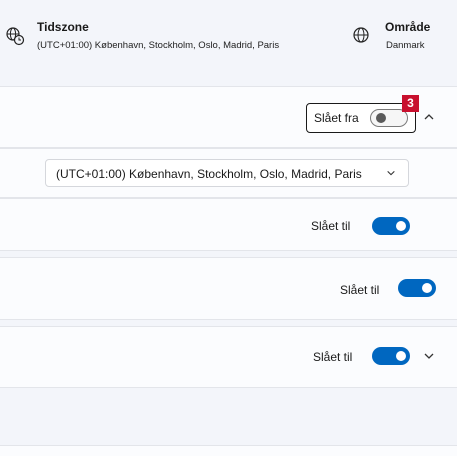 This screenshot has width=457, height=456. Describe the element at coordinates (63, 27) in the screenshot. I see `timezone-title: Tidszone` at that location.